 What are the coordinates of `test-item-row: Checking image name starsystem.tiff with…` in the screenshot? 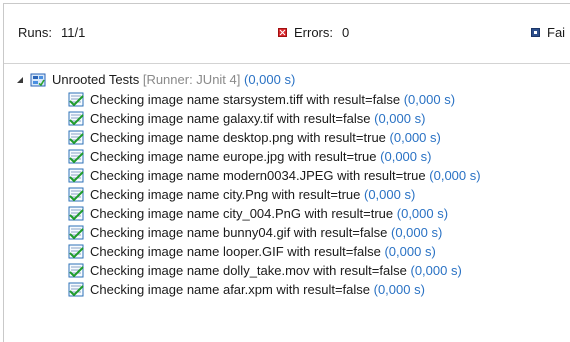 It's located at (287, 99).